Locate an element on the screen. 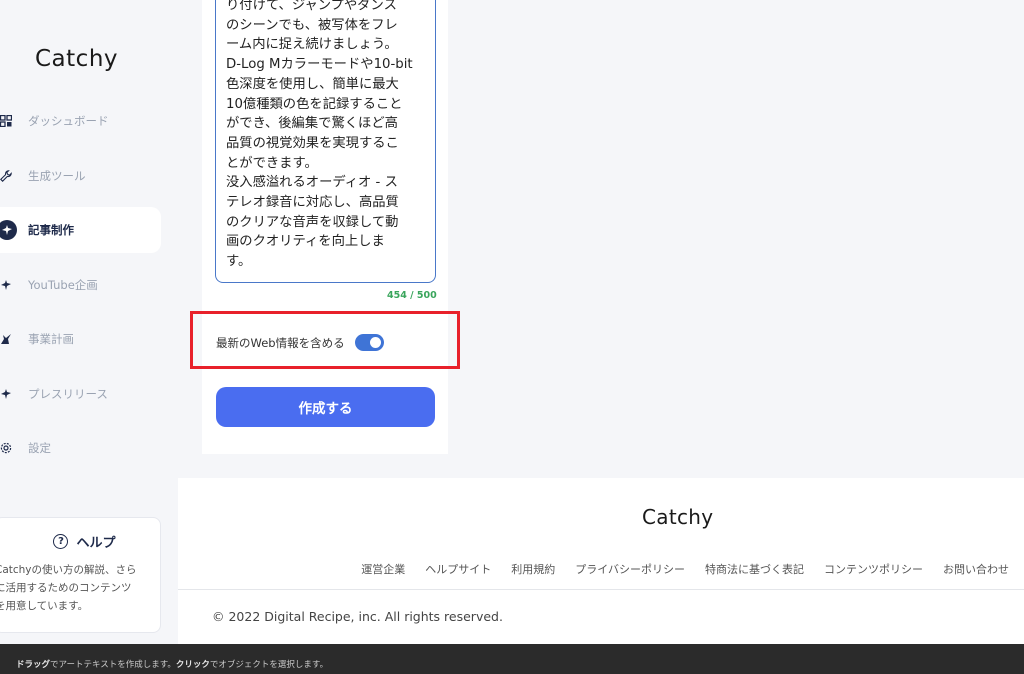 This screenshot has width=1024, height=674. sidebar-item-press-release: プレスリリース is located at coordinates (80, 394).